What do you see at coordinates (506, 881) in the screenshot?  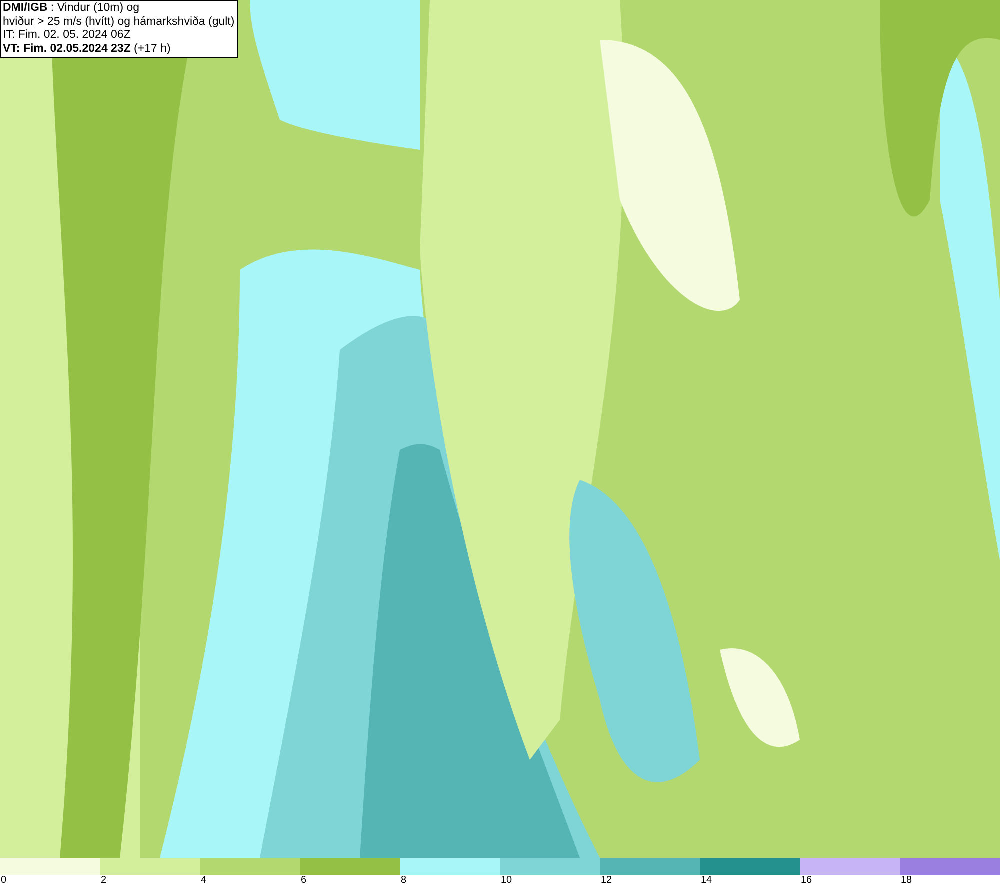 I see `legend-label: 10` at bounding box center [506, 881].